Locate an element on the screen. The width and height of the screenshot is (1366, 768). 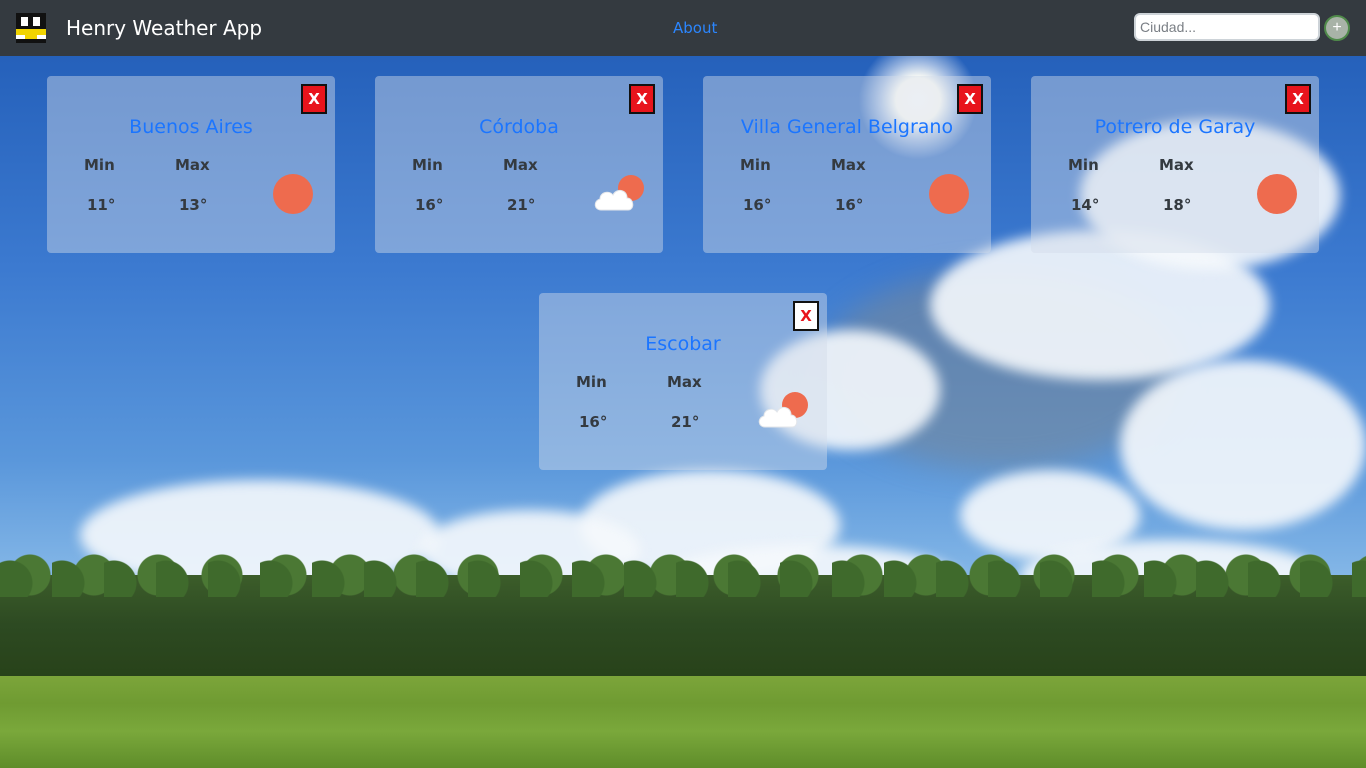
max-temperature: 13° is located at coordinates (193, 205).